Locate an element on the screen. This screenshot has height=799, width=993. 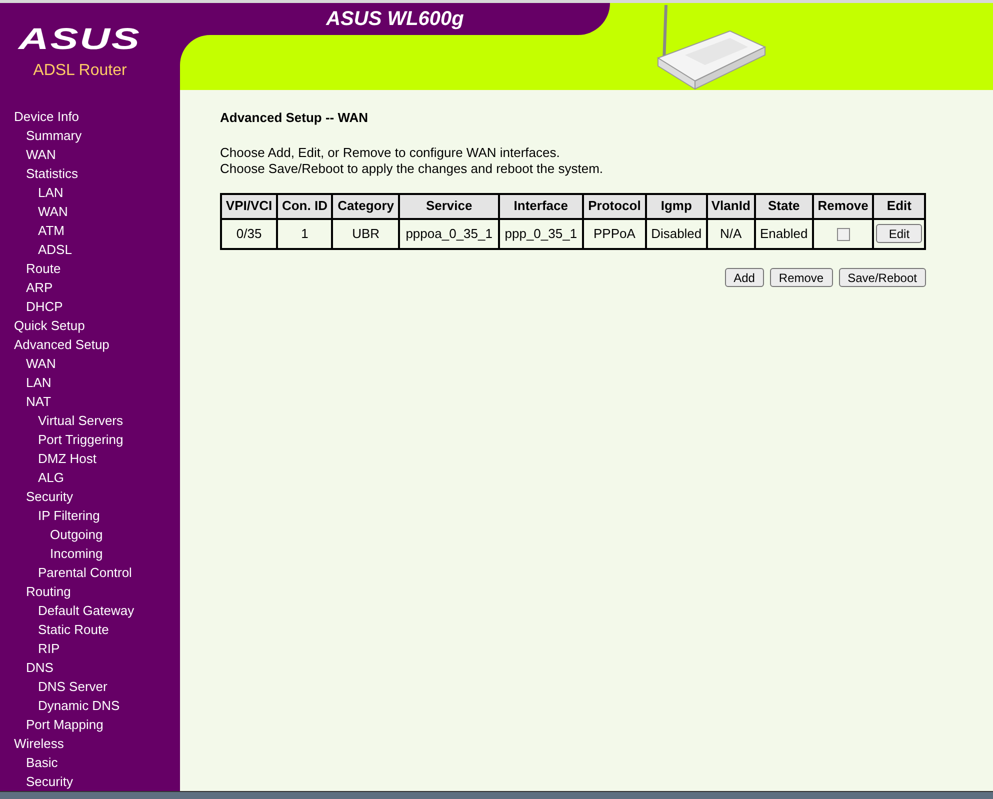
nav-link: Outgoing is located at coordinates (90, 534).